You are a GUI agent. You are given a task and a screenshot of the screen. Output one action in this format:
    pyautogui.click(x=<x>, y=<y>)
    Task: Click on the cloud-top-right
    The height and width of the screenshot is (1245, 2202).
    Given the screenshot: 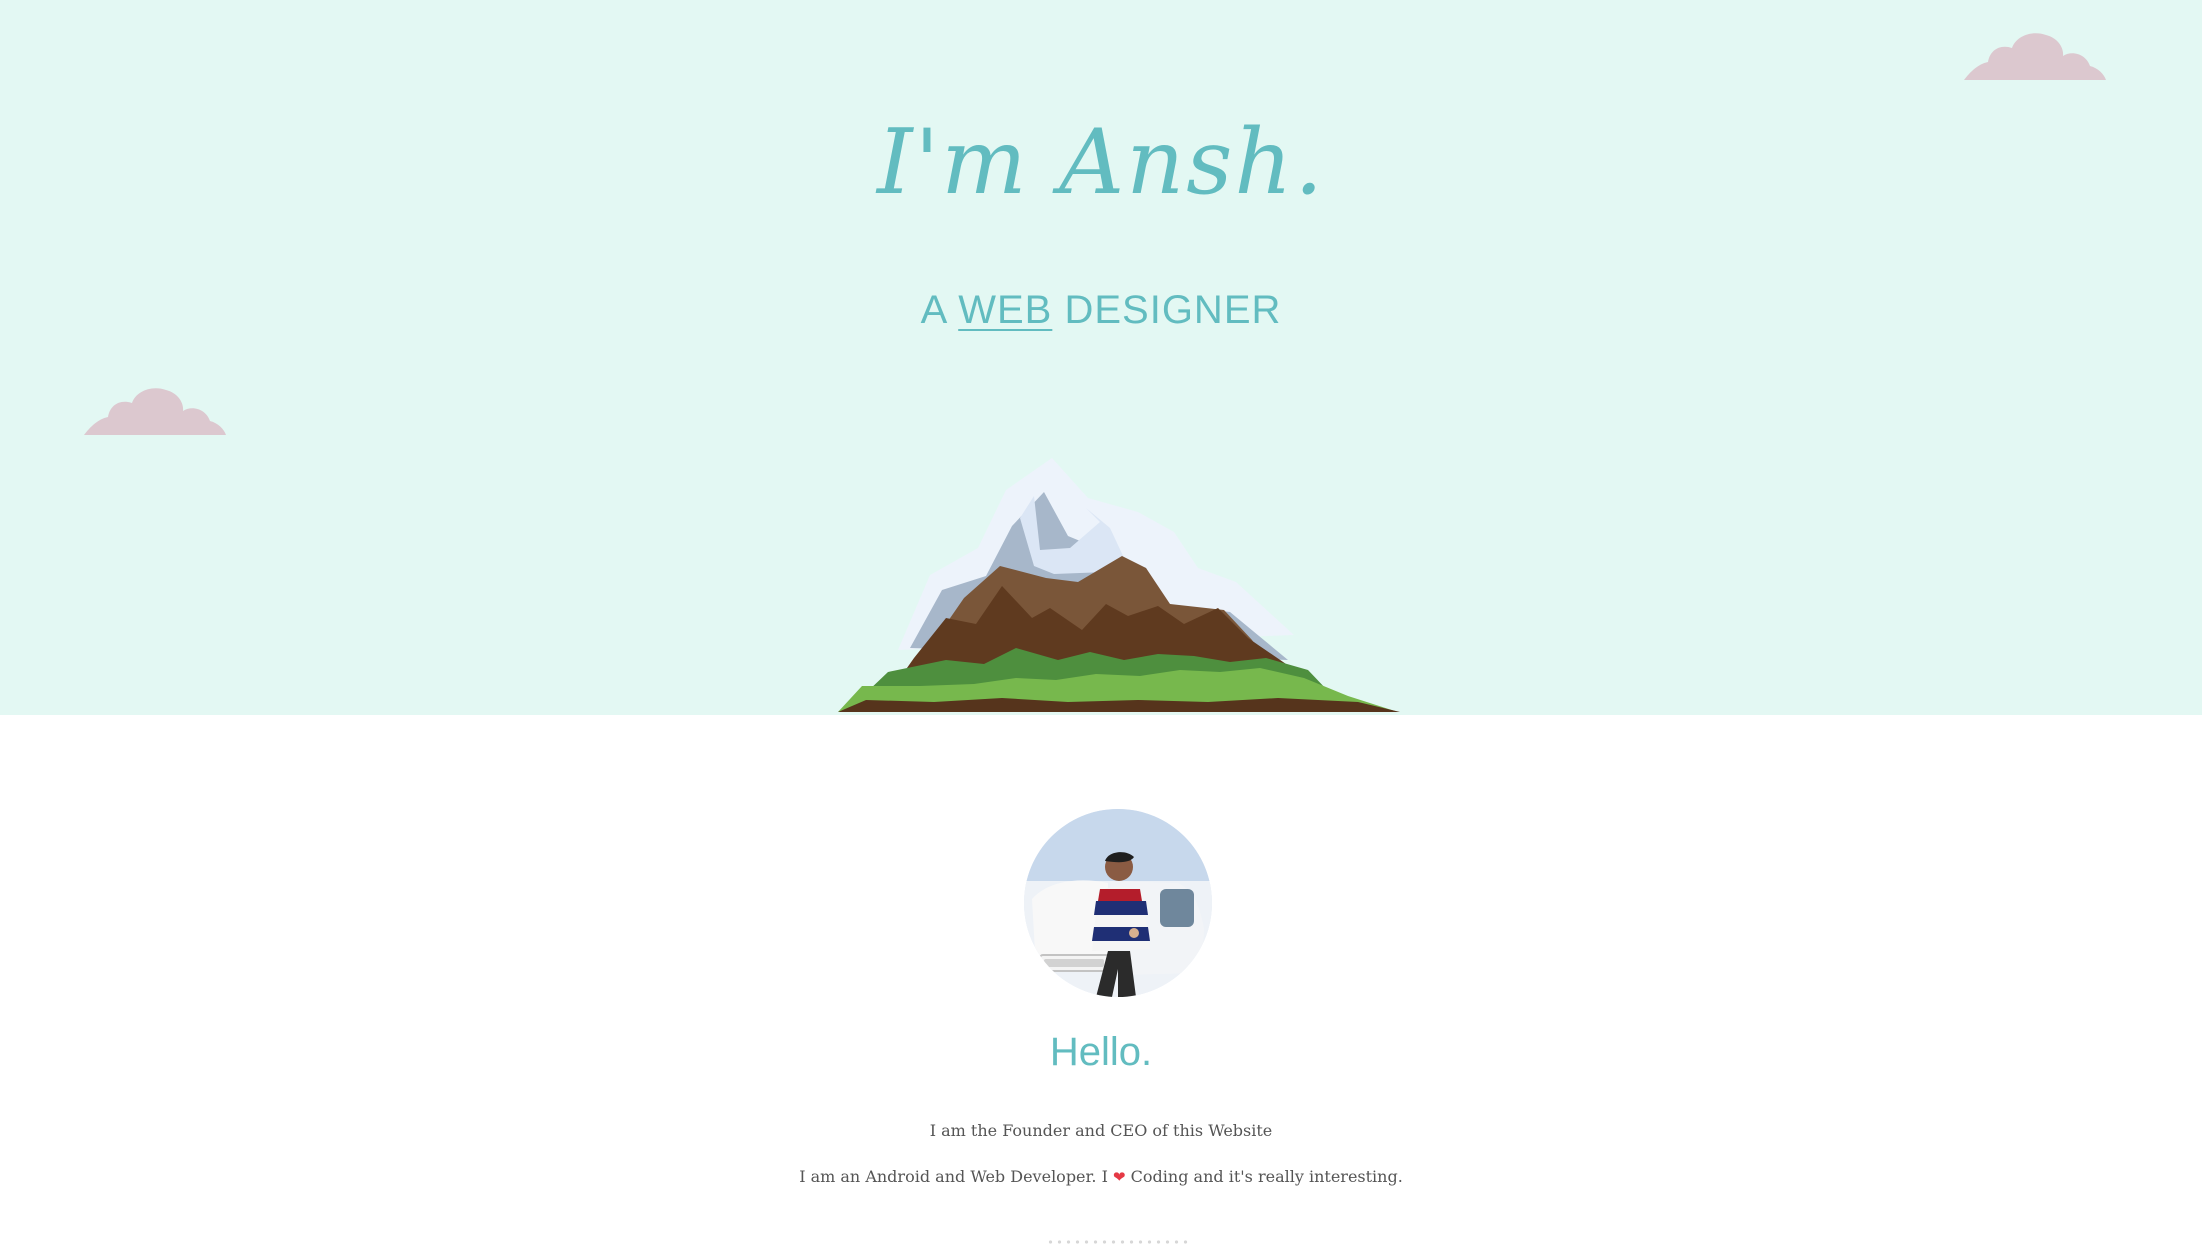 What is the action you would take?
    pyautogui.click(x=2035, y=56)
    